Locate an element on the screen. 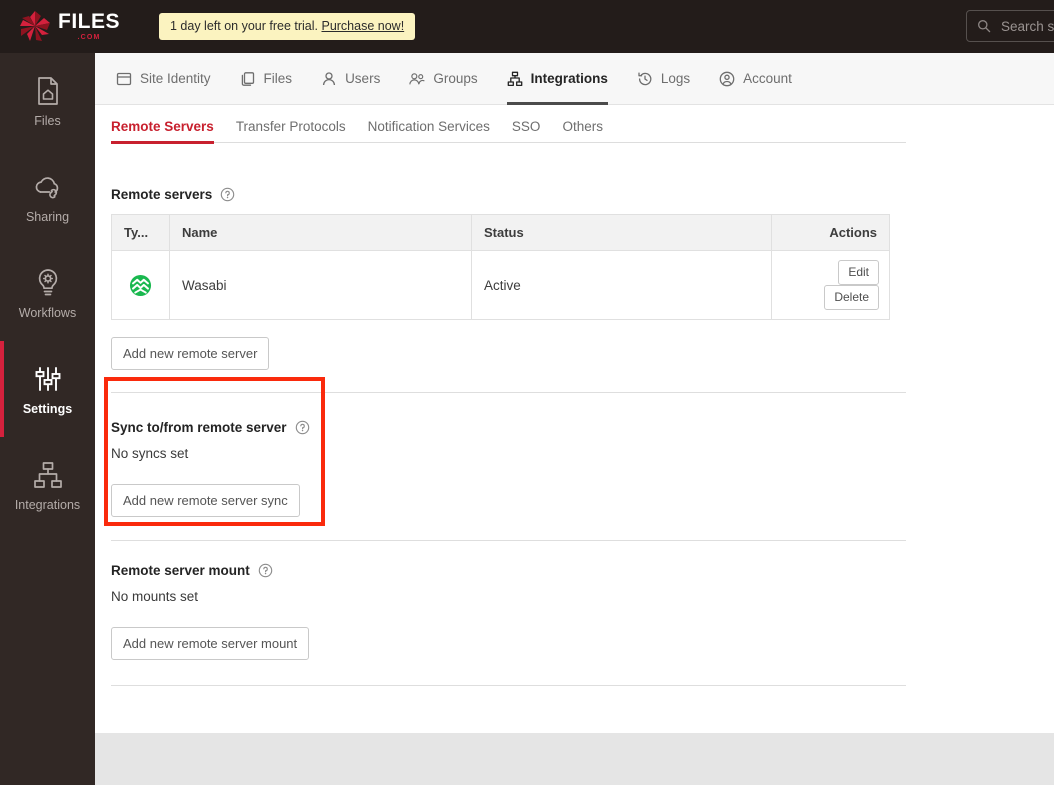 This screenshot has width=1054, height=785. tab-files: Files is located at coordinates (266, 79).